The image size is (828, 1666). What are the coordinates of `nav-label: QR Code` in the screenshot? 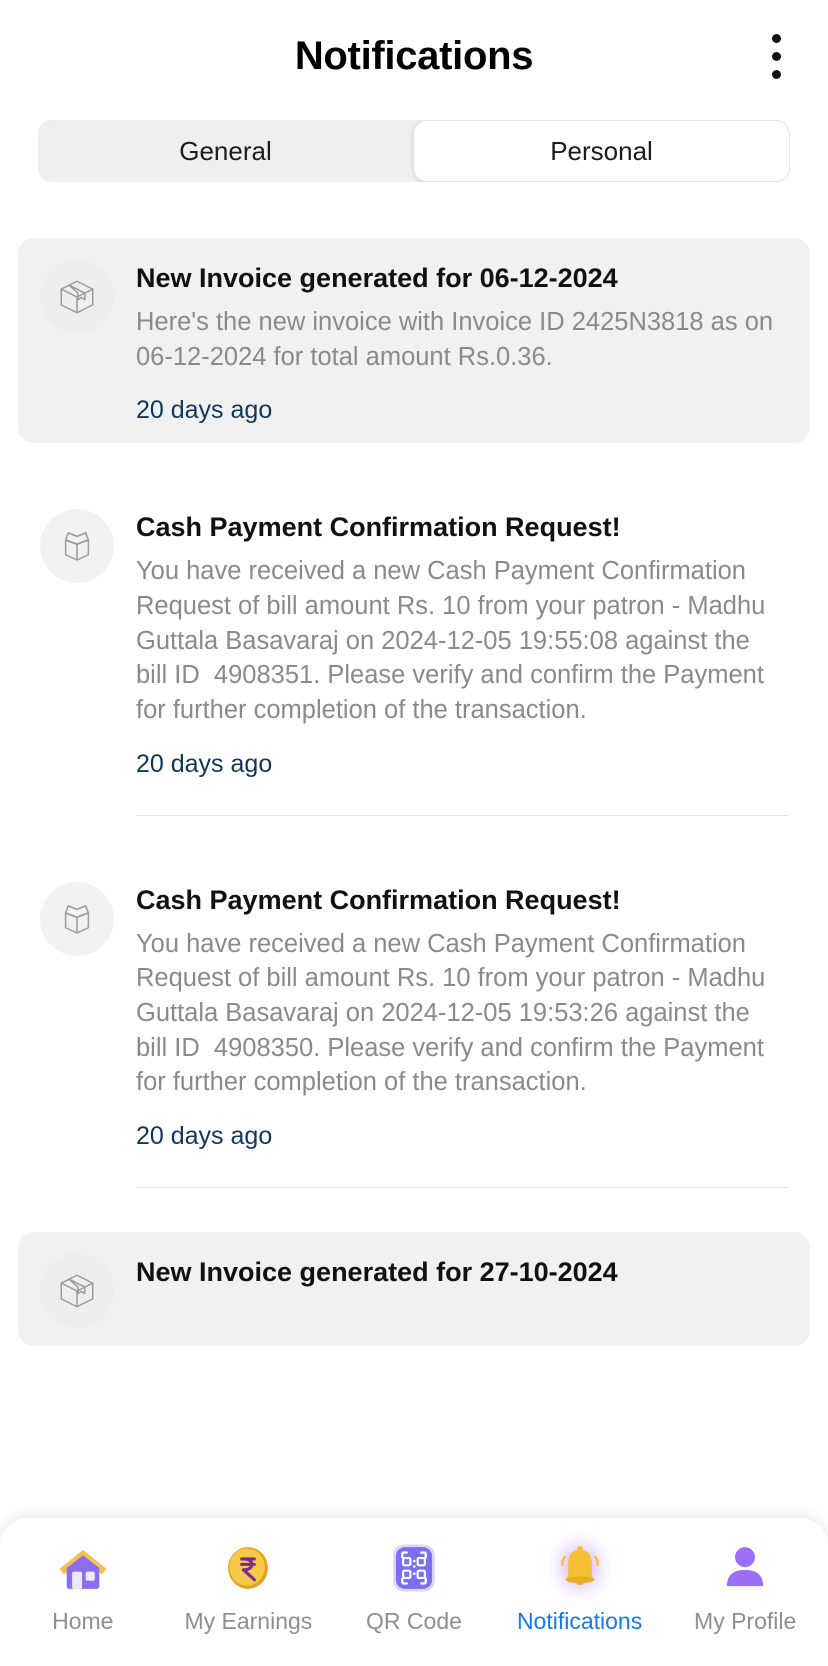 It's located at (414, 1621).